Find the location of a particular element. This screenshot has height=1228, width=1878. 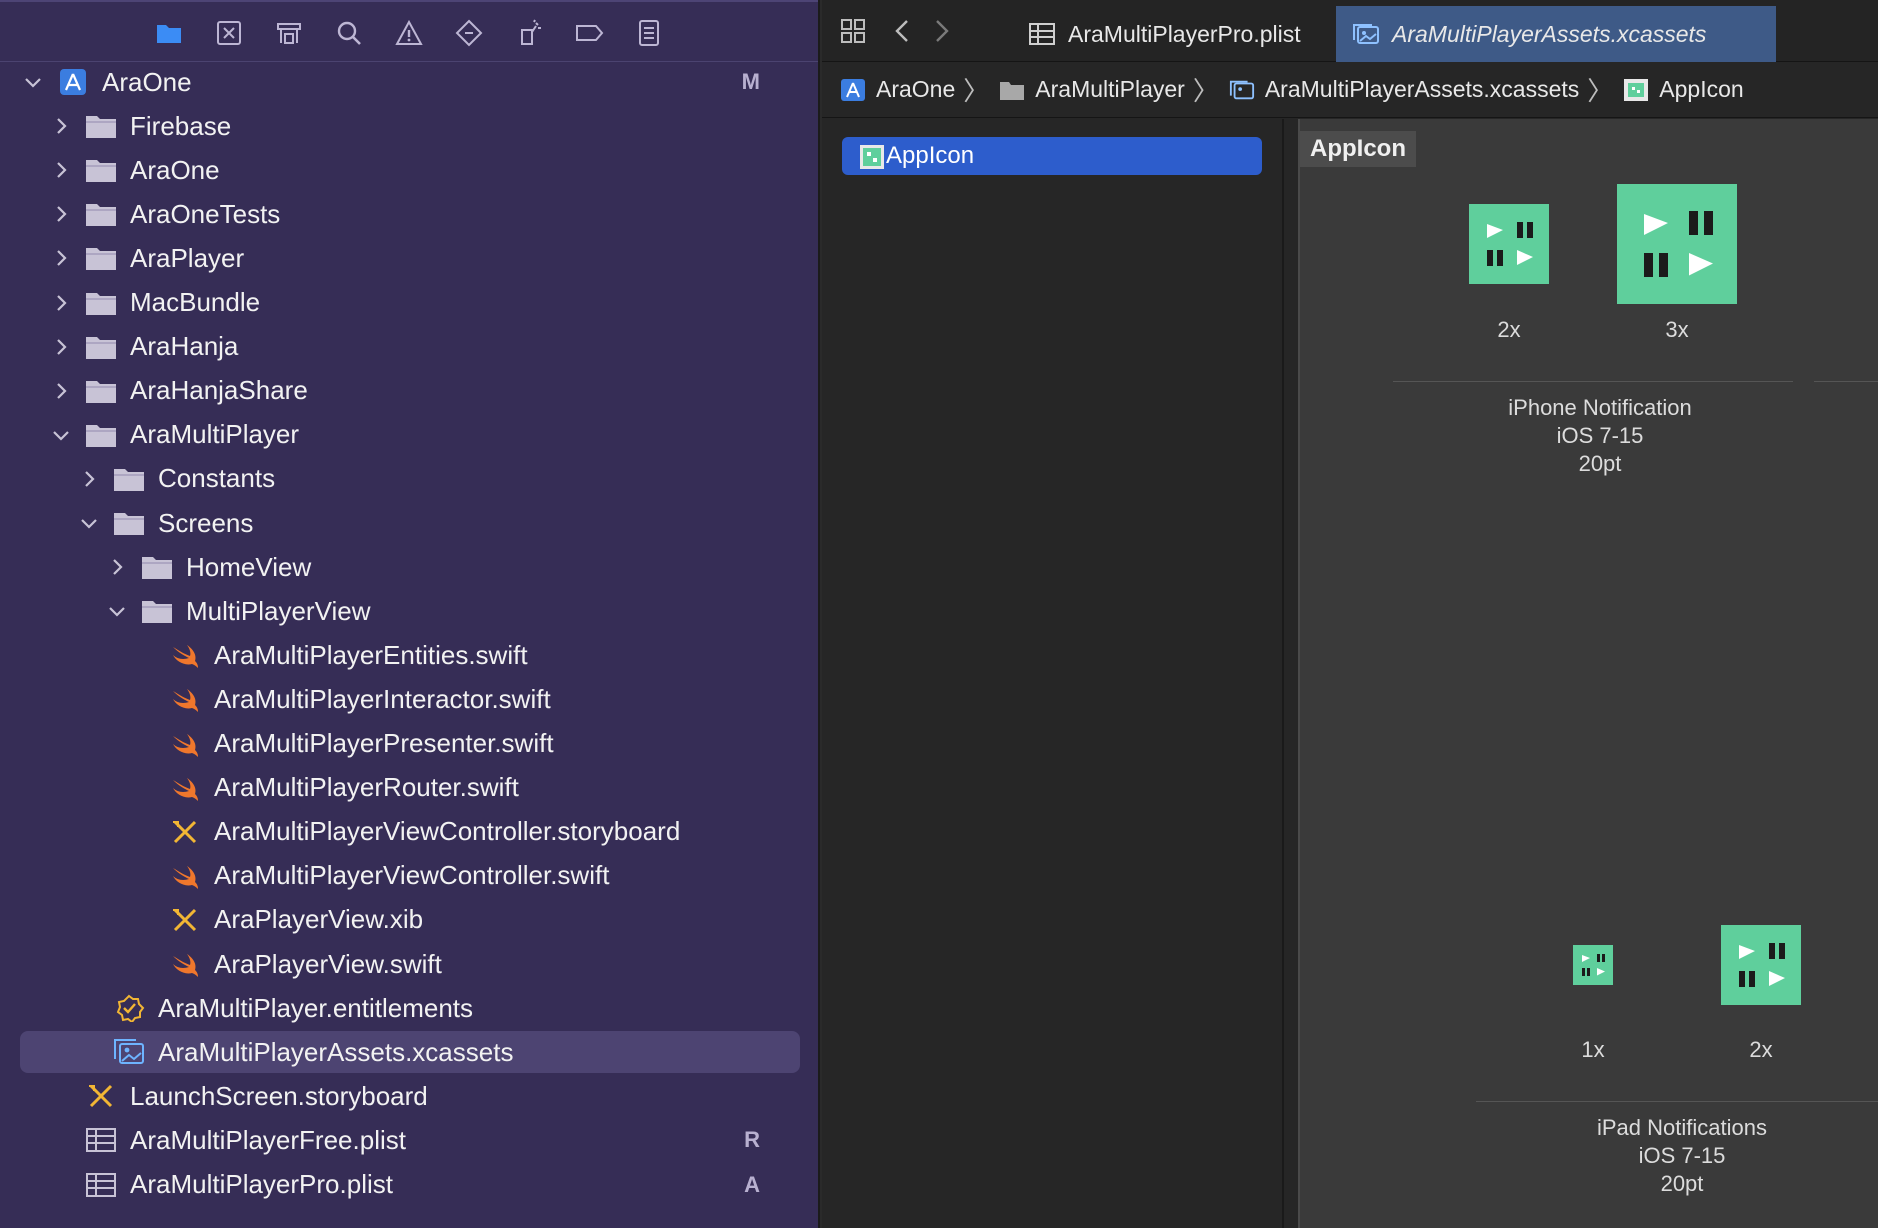

warning-icon is located at coordinates (409, 33).